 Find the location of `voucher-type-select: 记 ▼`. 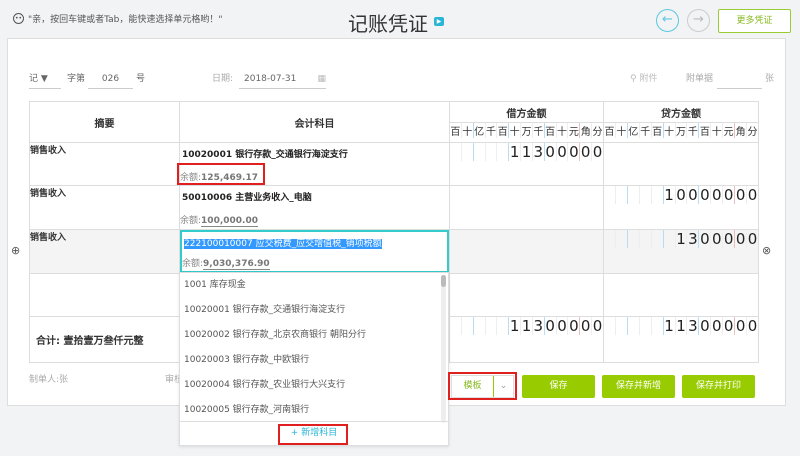

voucher-type-select: 记 ▼ is located at coordinates (45, 80).